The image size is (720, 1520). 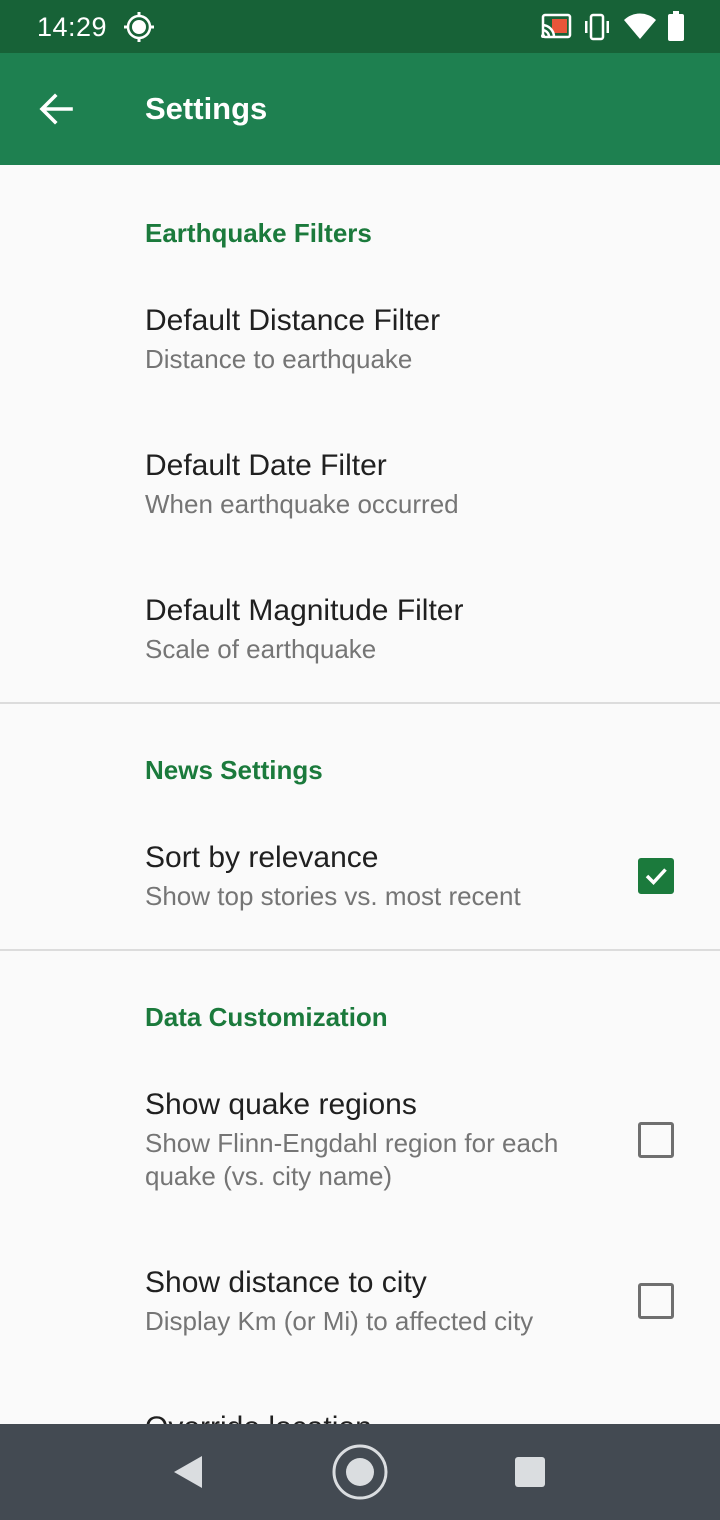 I want to click on pref-title: Show quake regions, so click(x=281, y=1104).